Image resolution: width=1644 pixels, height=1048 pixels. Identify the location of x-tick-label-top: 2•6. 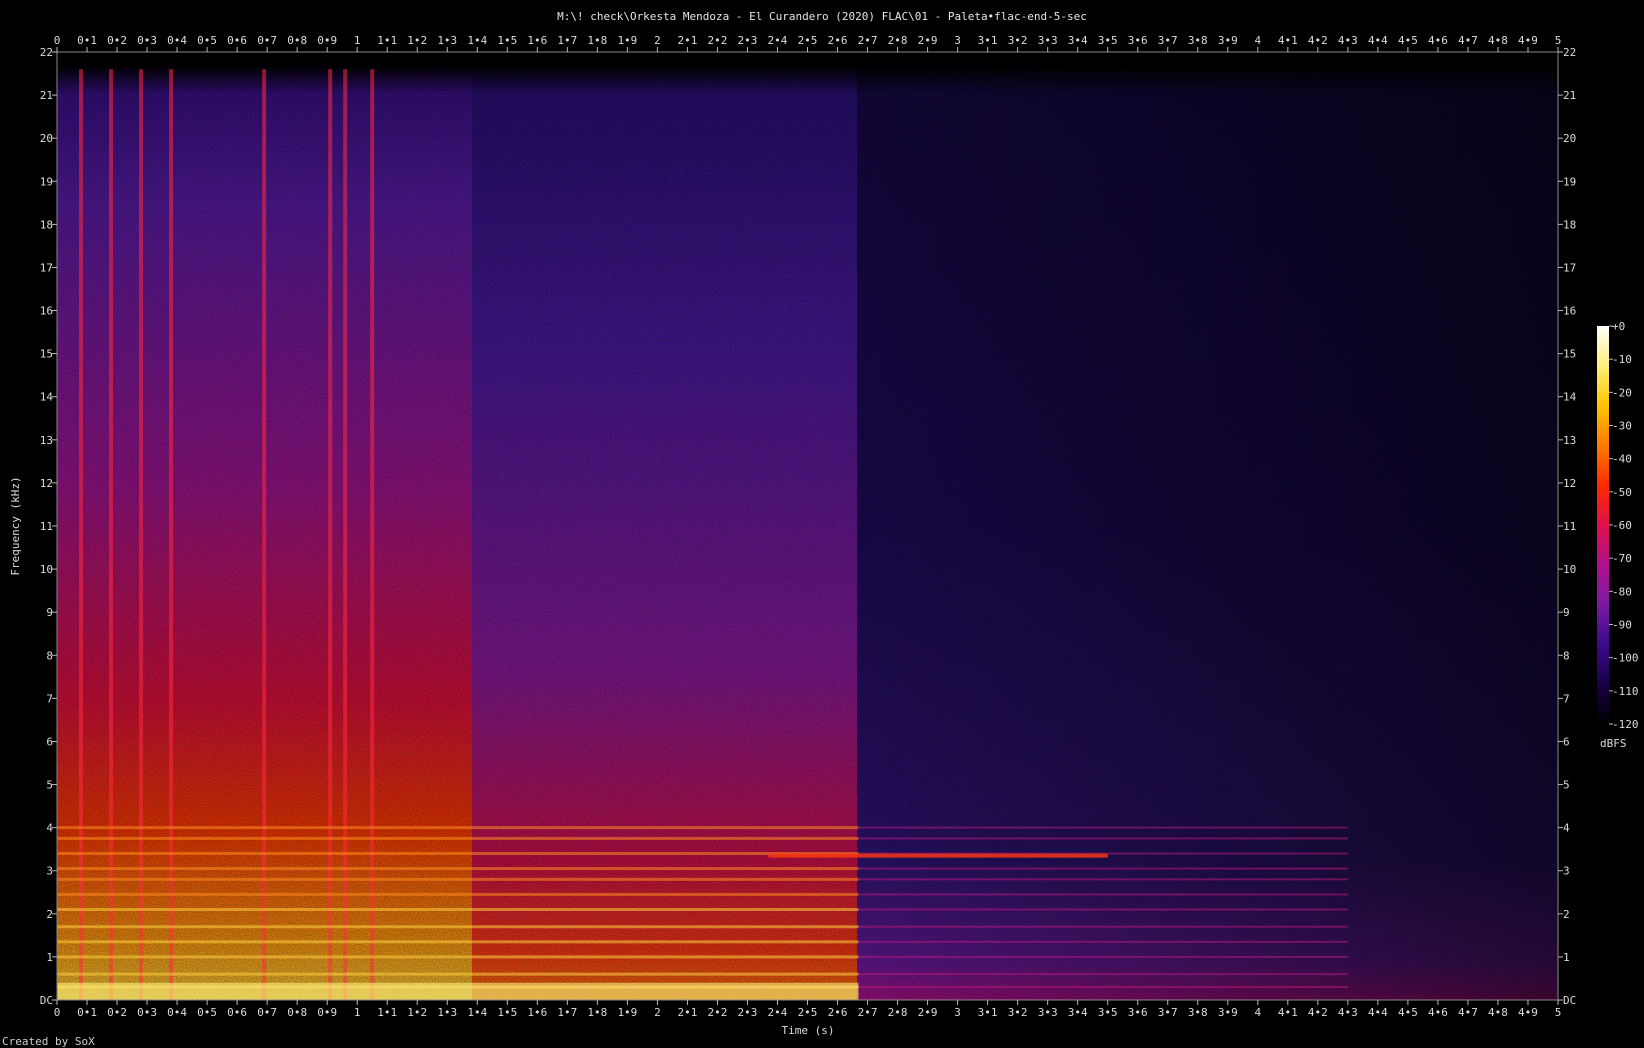
(838, 40).